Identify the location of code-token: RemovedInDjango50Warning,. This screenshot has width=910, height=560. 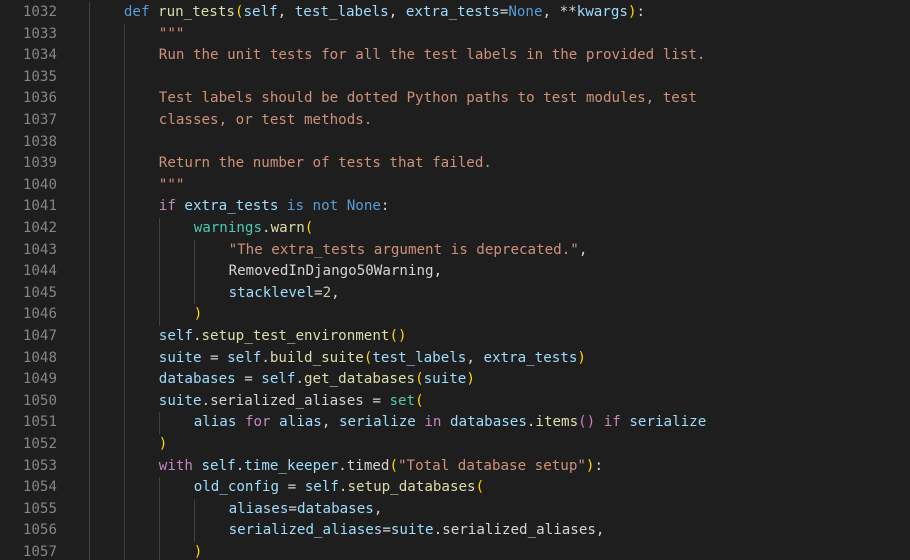
(335, 271).